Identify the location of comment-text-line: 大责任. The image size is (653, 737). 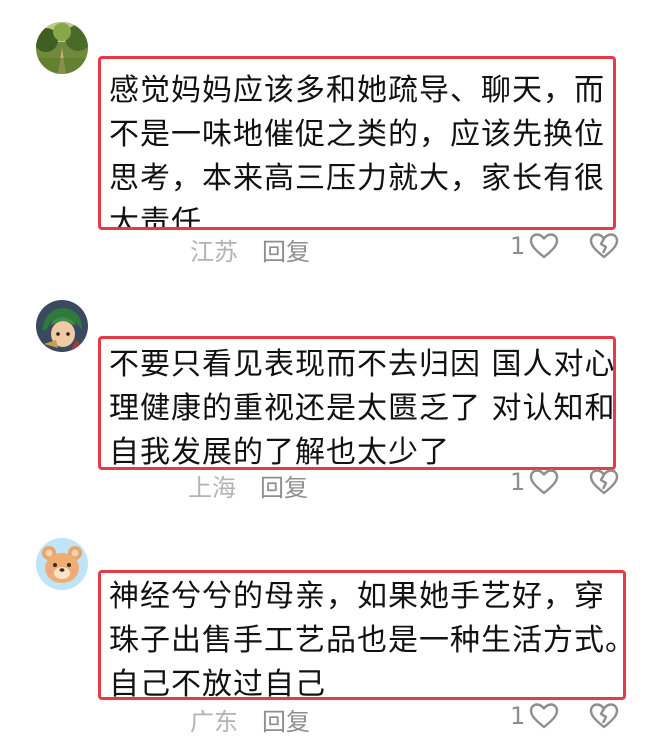
(155, 217).